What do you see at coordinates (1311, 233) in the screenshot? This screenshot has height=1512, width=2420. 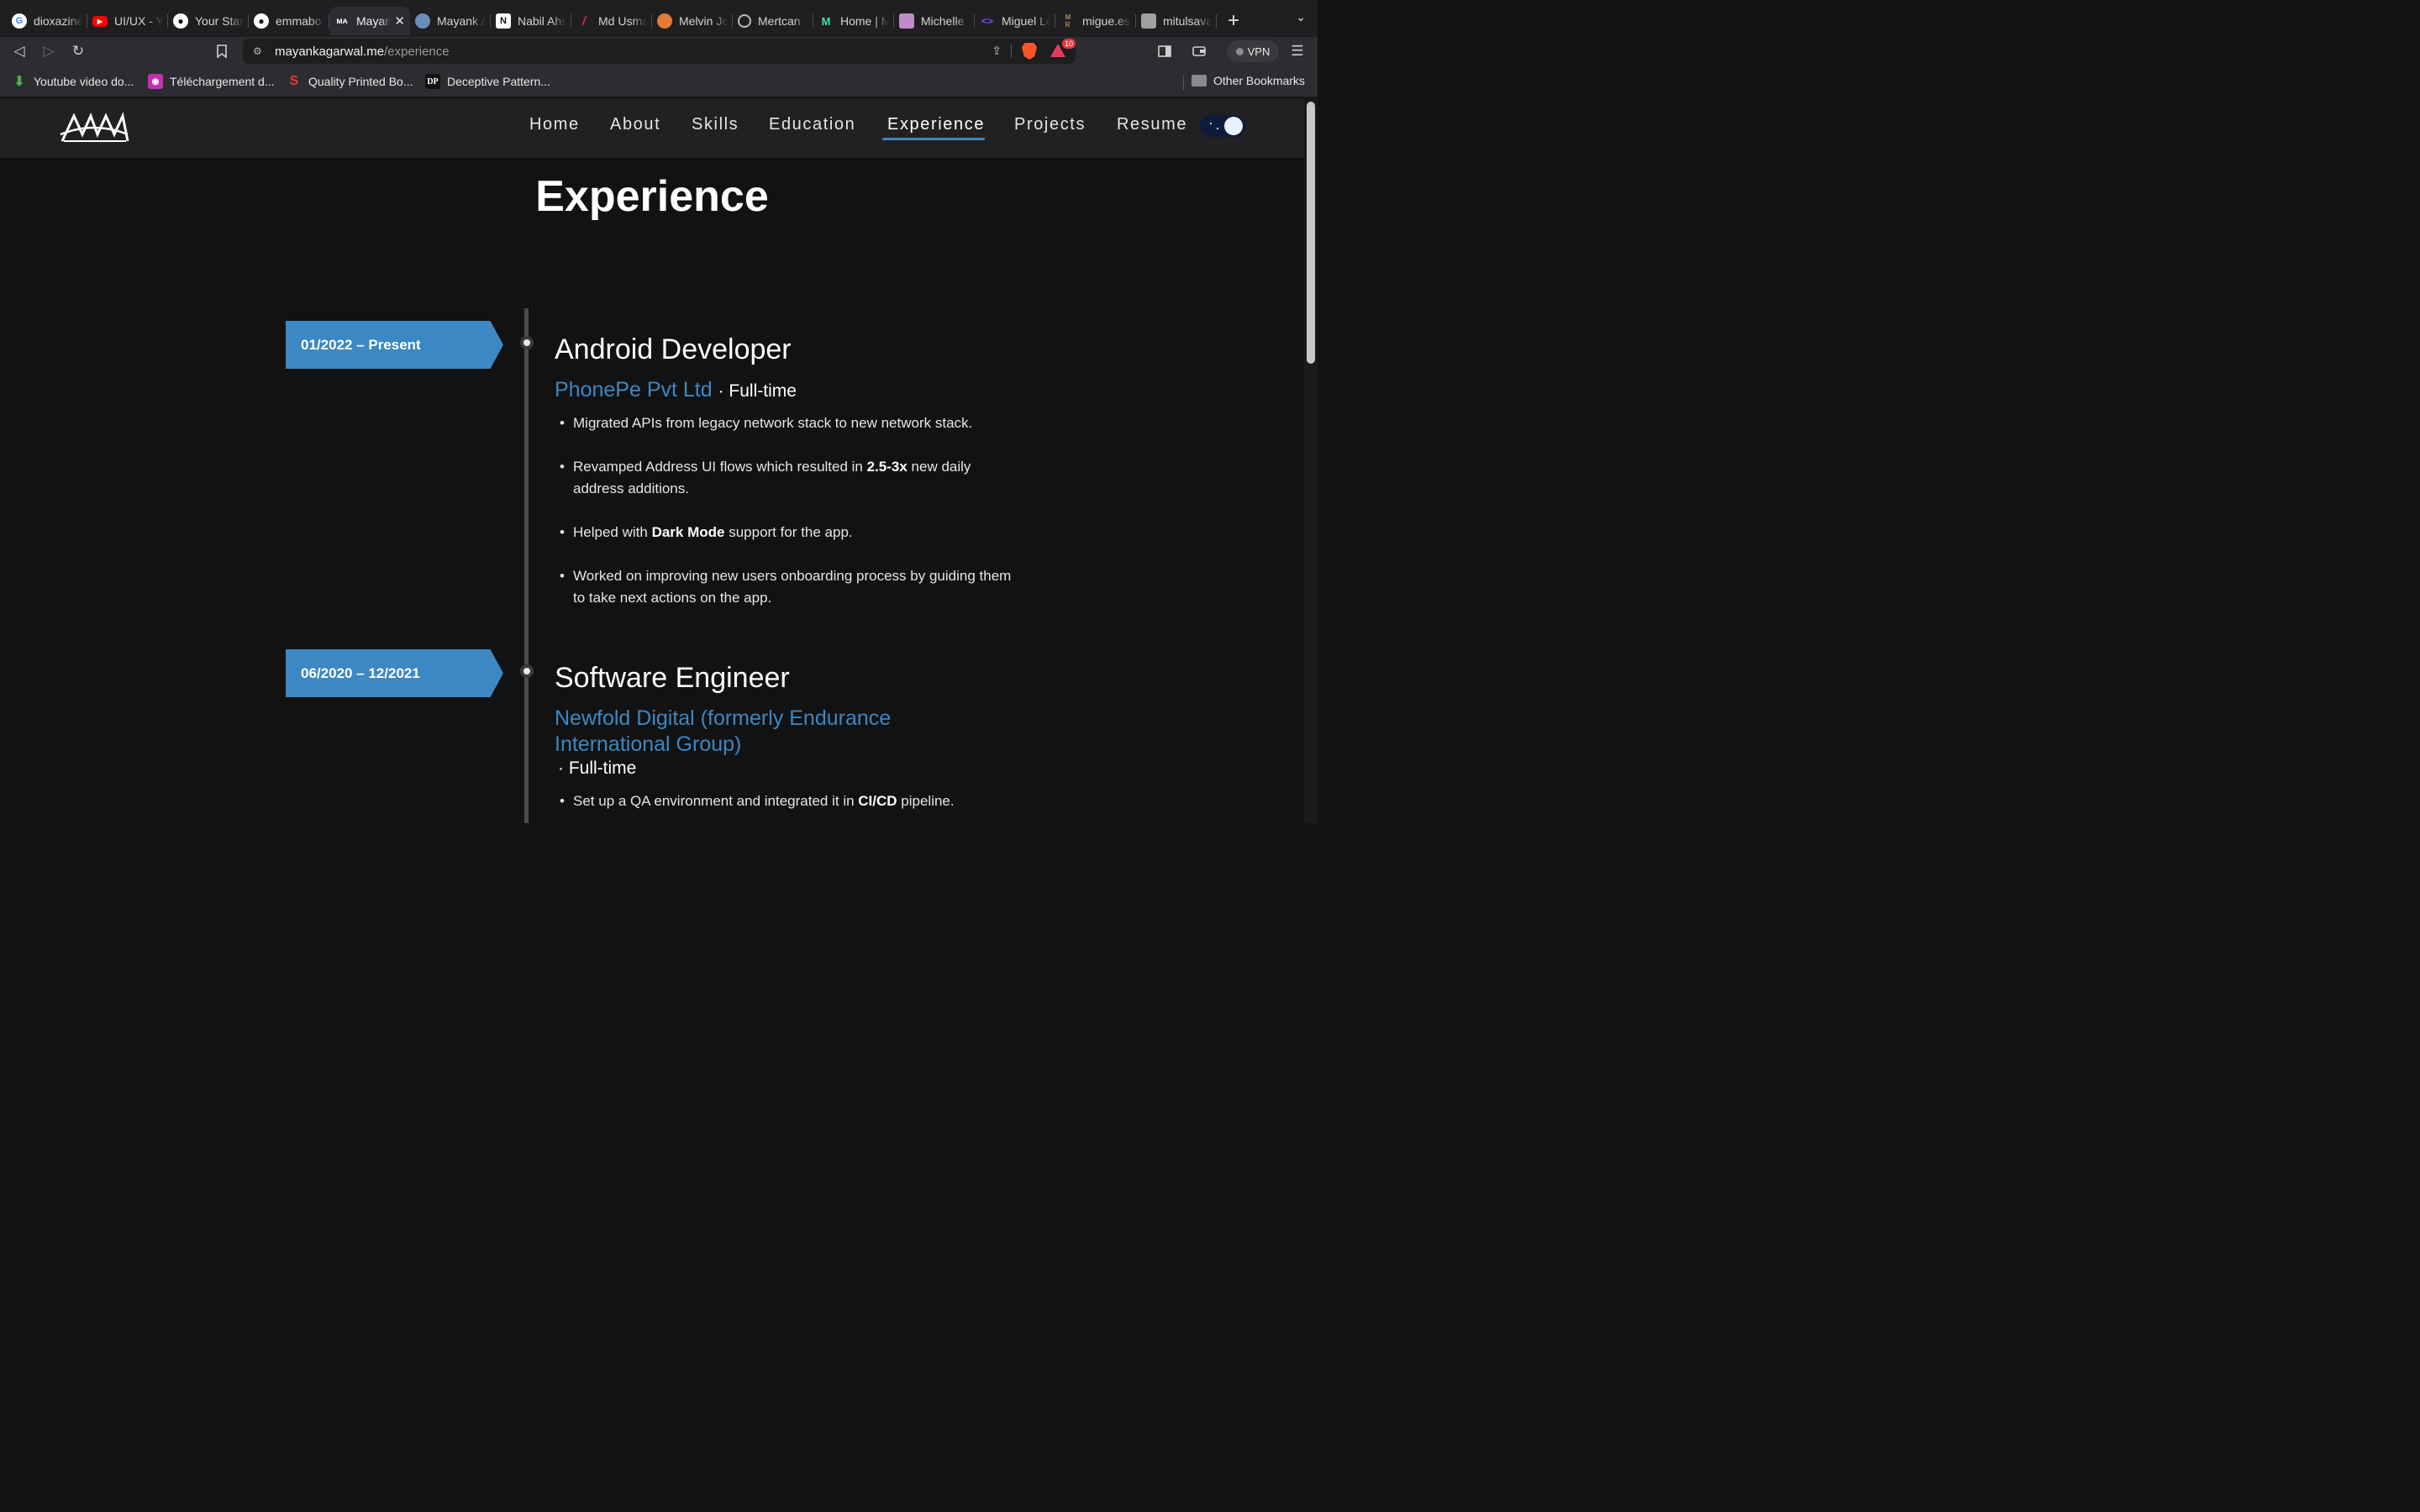 I see `scrollbar-thumb` at bounding box center [1311, 233].